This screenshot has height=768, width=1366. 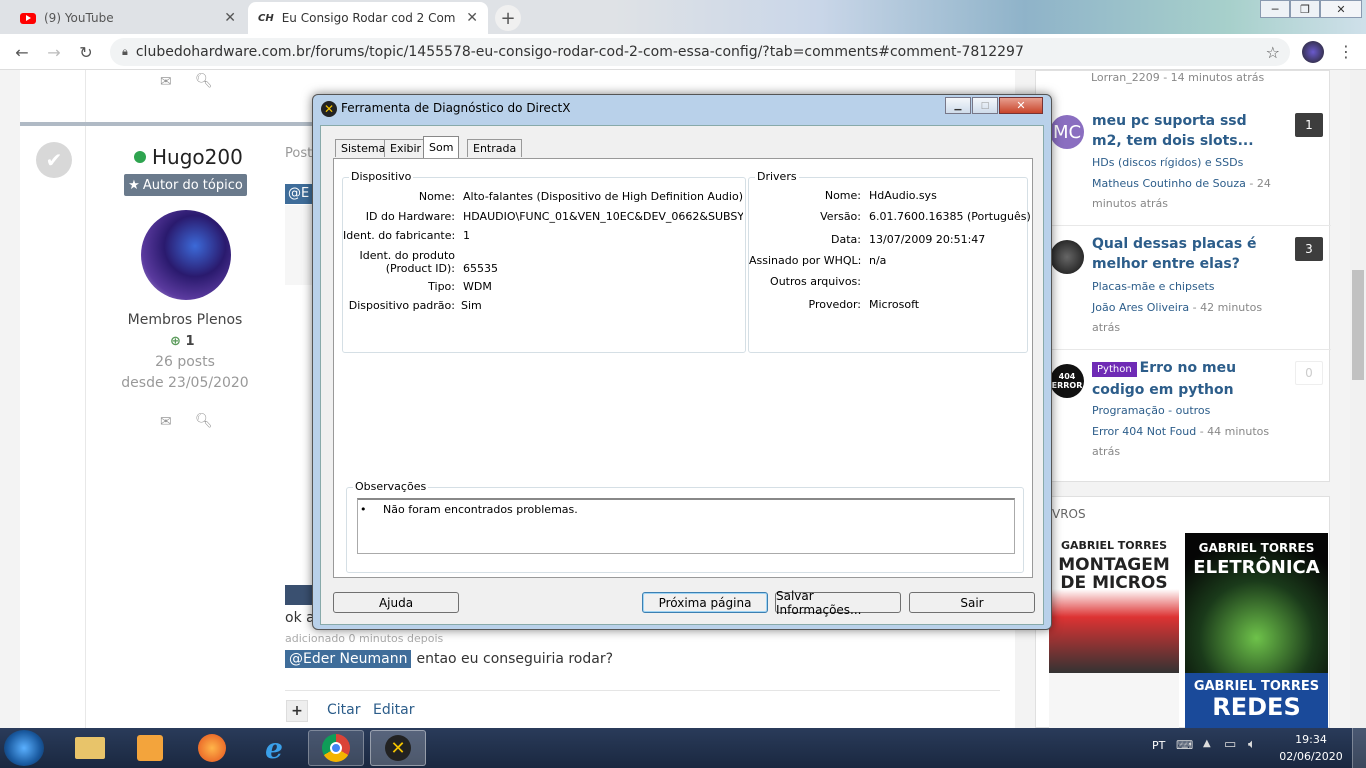 What do you see at coordinates (1151, 411) in the screenshot?
I see `topic-category: Programação - outros` at bounding box center [1151, 411].